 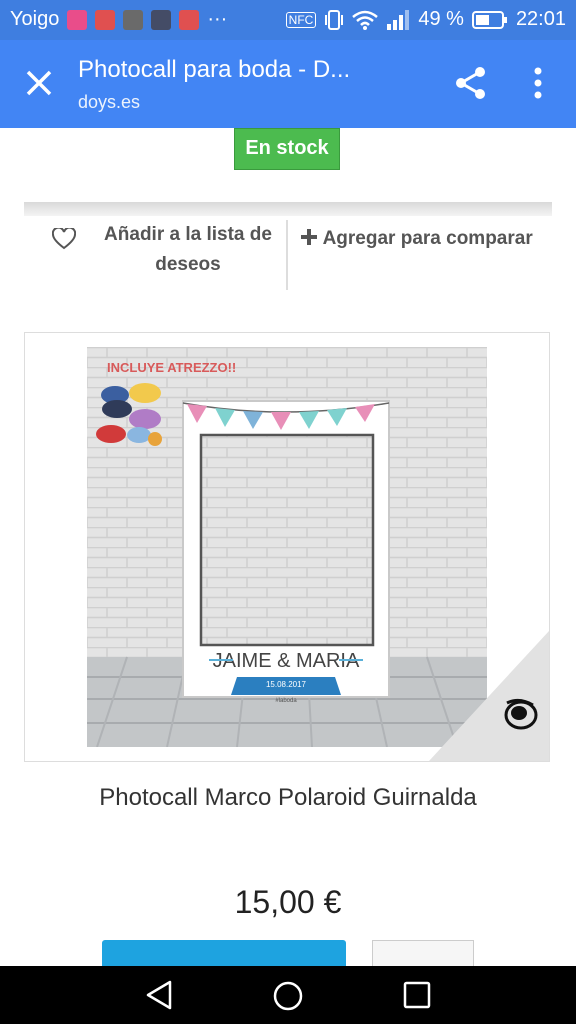 I want to click on navigation-bar, so click(x=288, y=995).